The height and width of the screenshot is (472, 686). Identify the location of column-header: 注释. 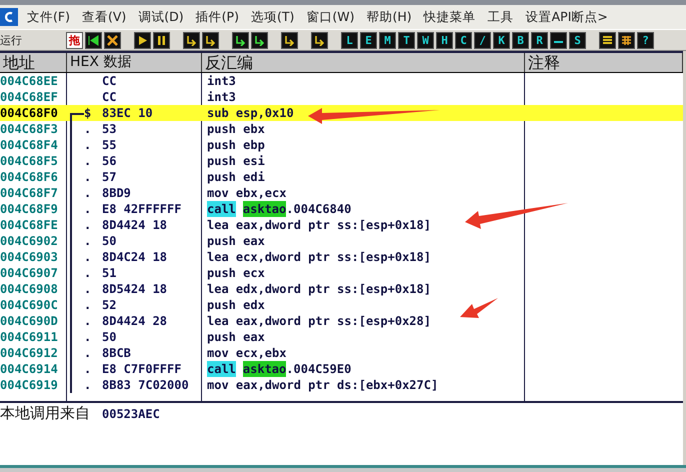
(604, 62).